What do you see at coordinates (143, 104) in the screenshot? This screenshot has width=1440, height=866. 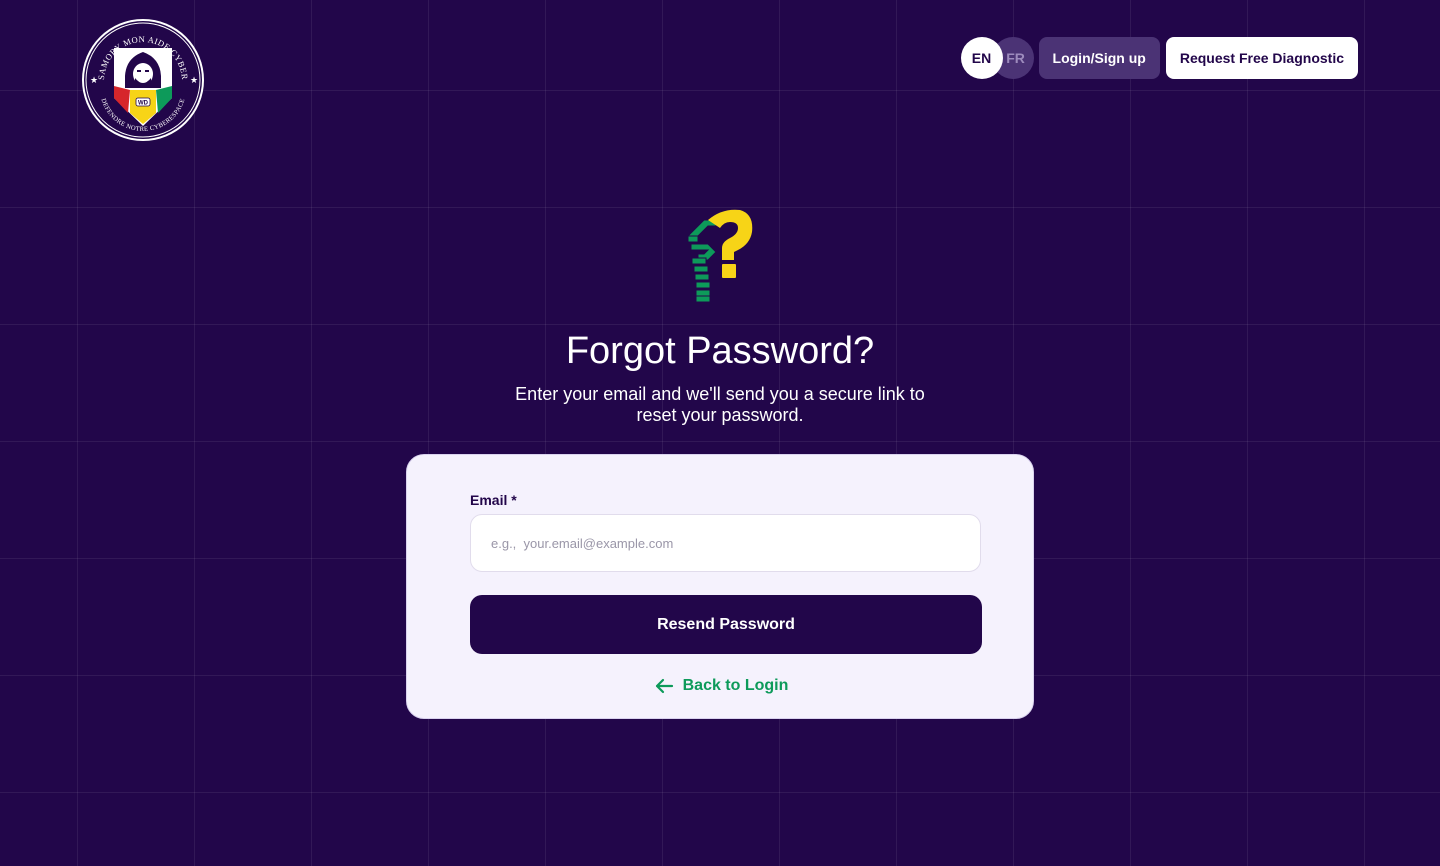 I see `logo-badge: WD` at bounding box center [143, 104].